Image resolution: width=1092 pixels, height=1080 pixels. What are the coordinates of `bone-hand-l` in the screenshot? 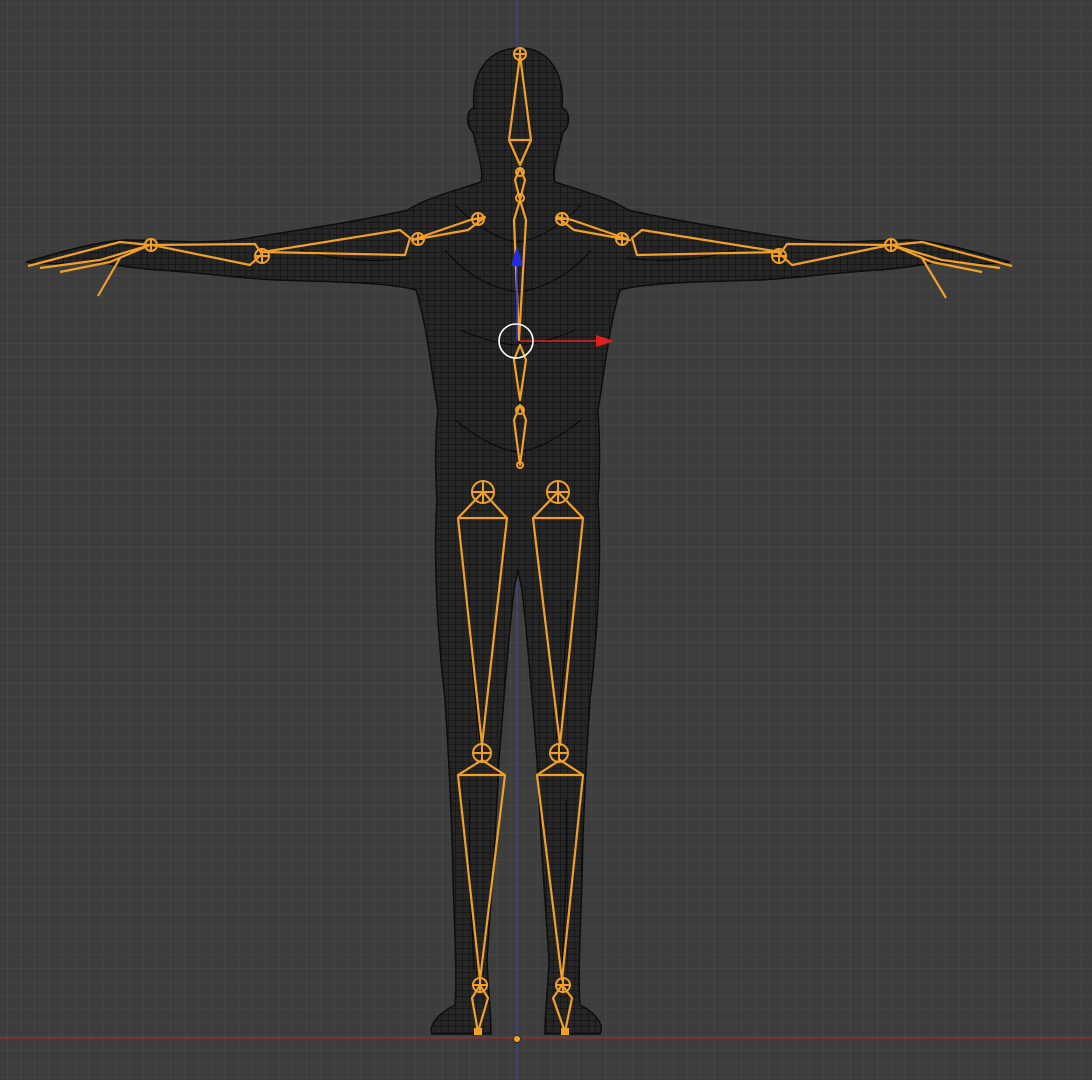 It's located at (89, 268).